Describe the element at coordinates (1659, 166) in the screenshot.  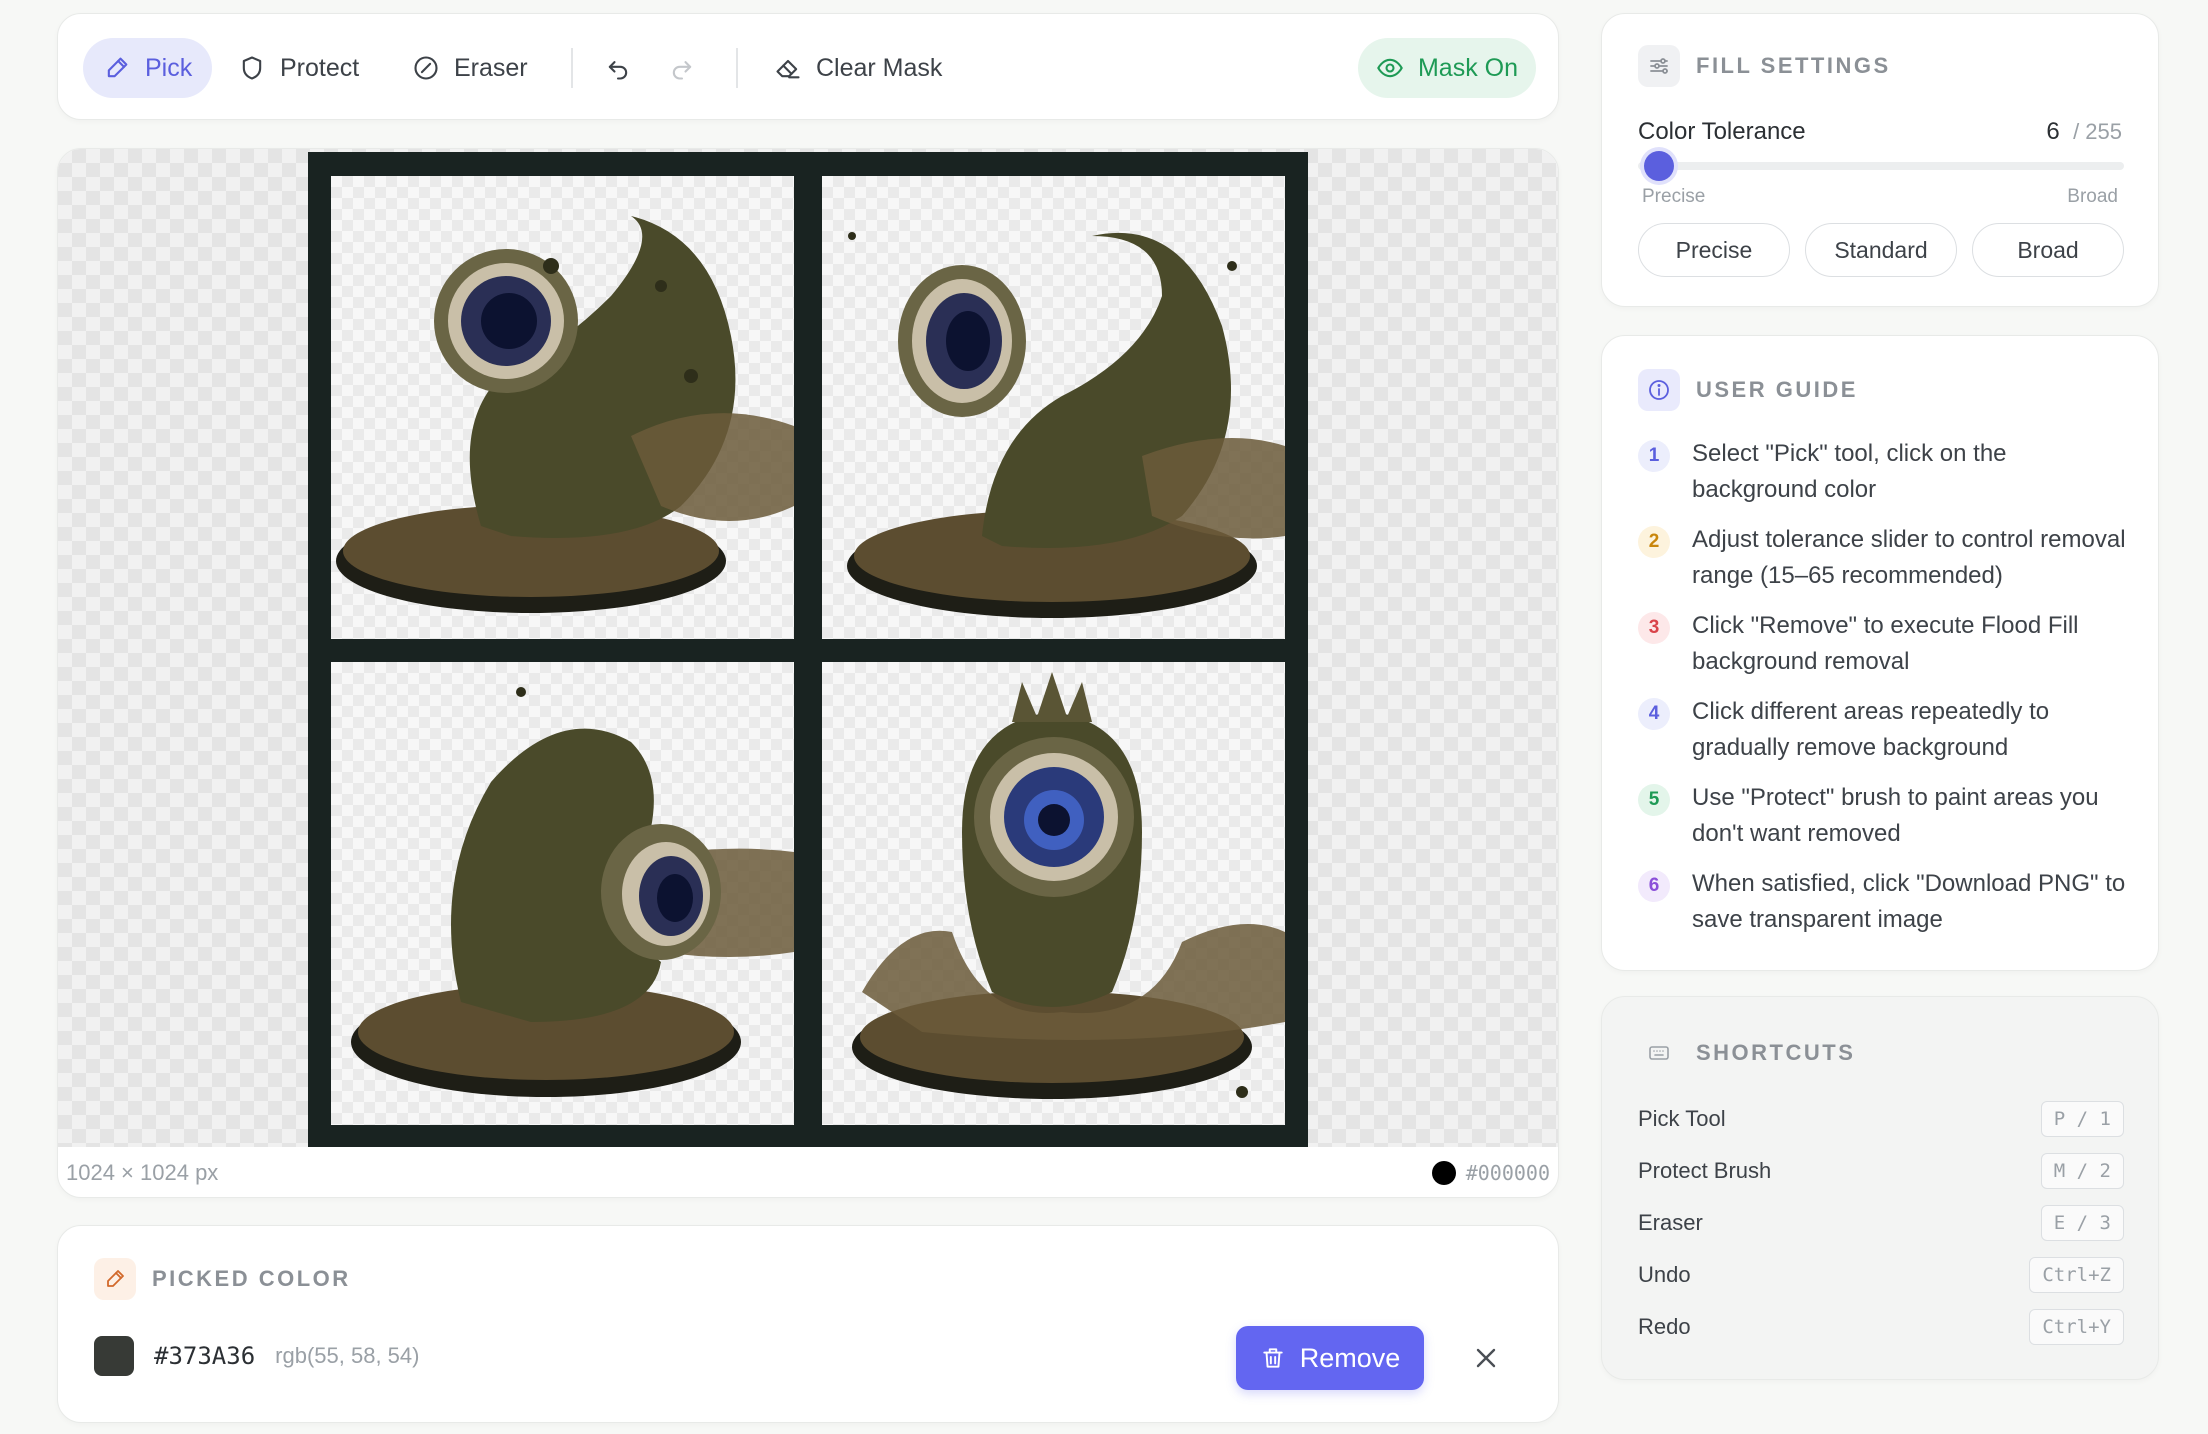
I see `tolerance-slider-thumb` at that location.